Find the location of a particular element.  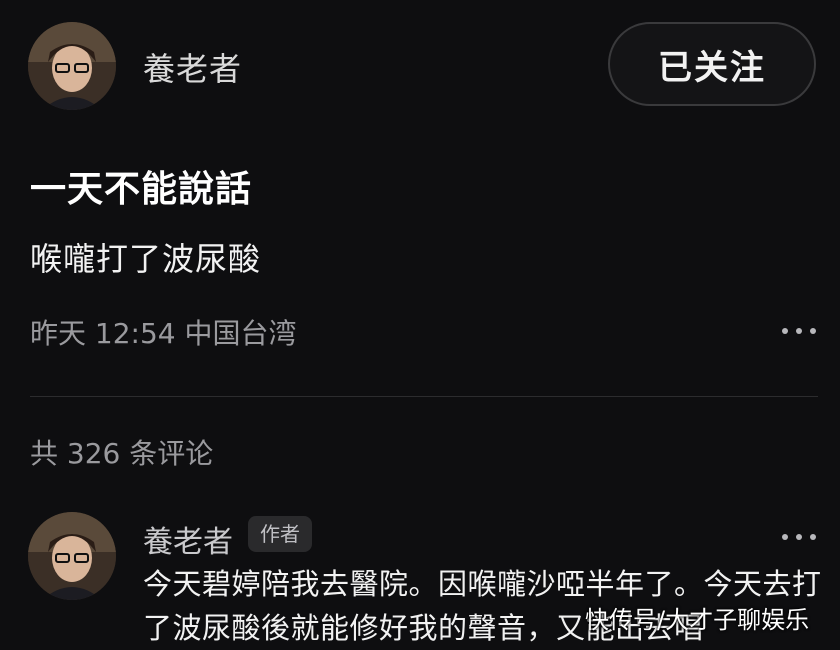

divider is located at coordinates (424, 396).